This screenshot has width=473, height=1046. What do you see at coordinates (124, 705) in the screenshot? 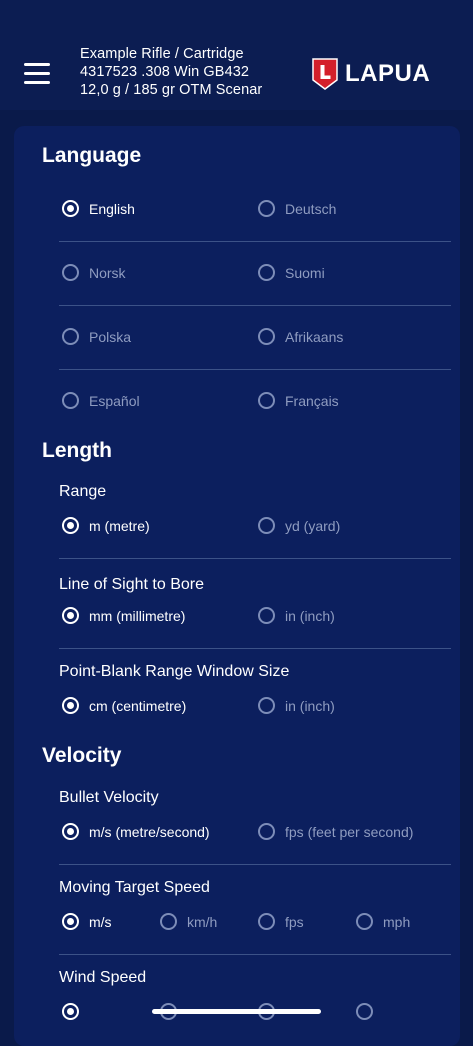
I see `pbr-option-cm: cm (centimetre)` at bounding box center [124, 705].